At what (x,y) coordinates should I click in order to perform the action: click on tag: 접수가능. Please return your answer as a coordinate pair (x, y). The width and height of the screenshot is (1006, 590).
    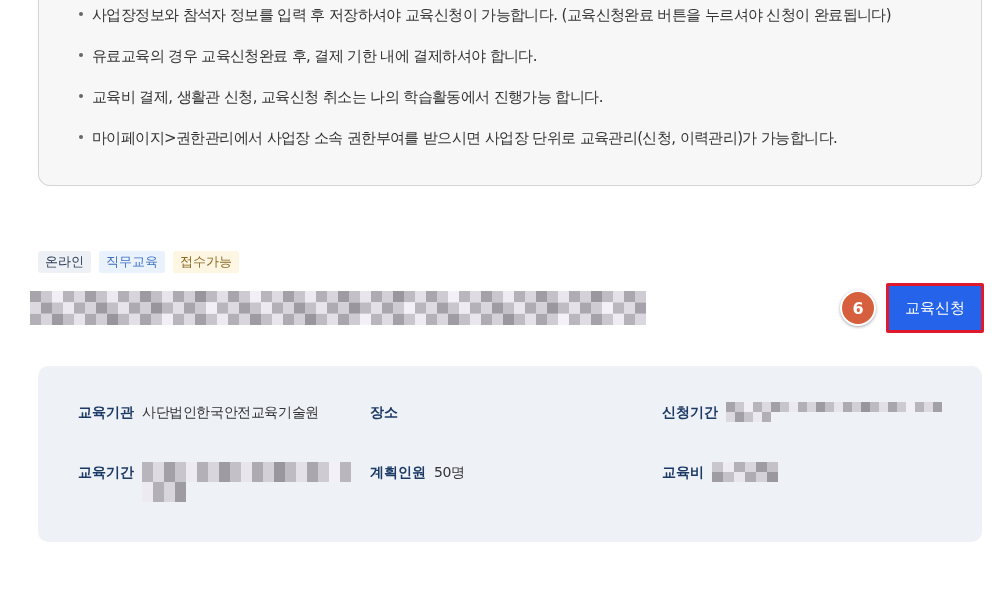
    Looking at the image, I should click on (206, 262).